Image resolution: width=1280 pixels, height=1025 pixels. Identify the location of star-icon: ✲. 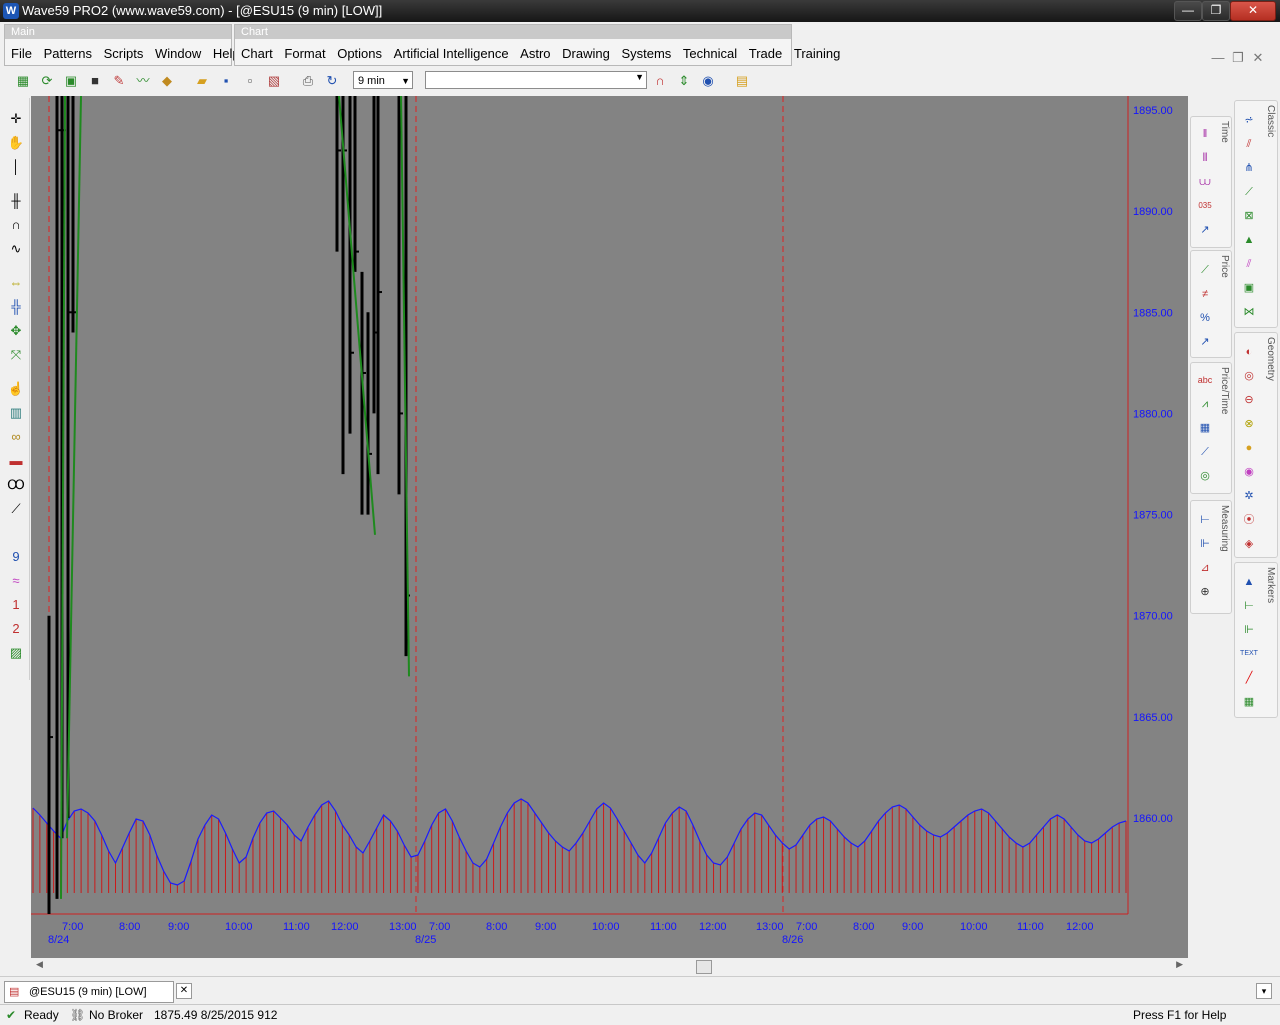
(1249, 496).